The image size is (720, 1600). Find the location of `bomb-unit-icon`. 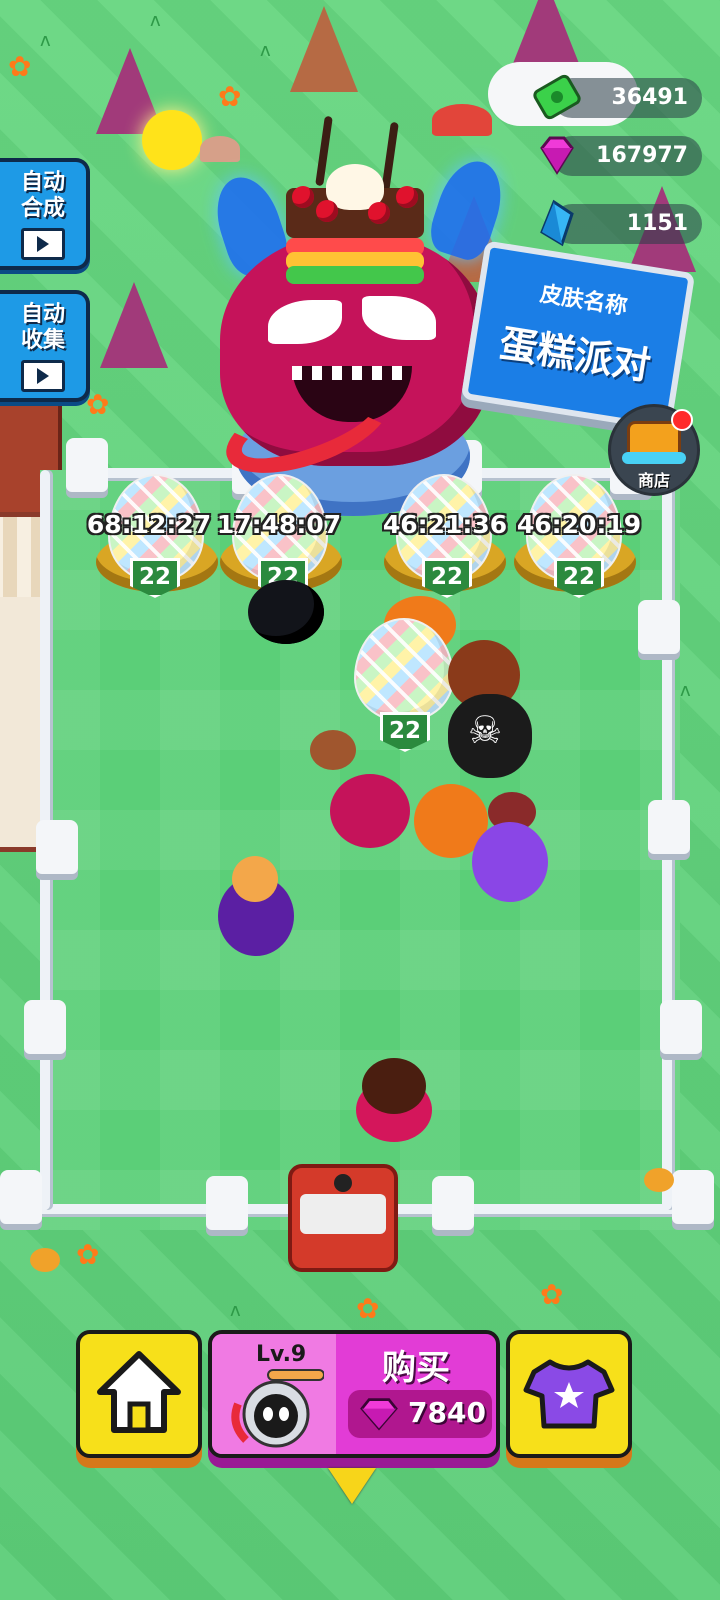

bomb-unit-icon is located at coordinates (277, 1408).